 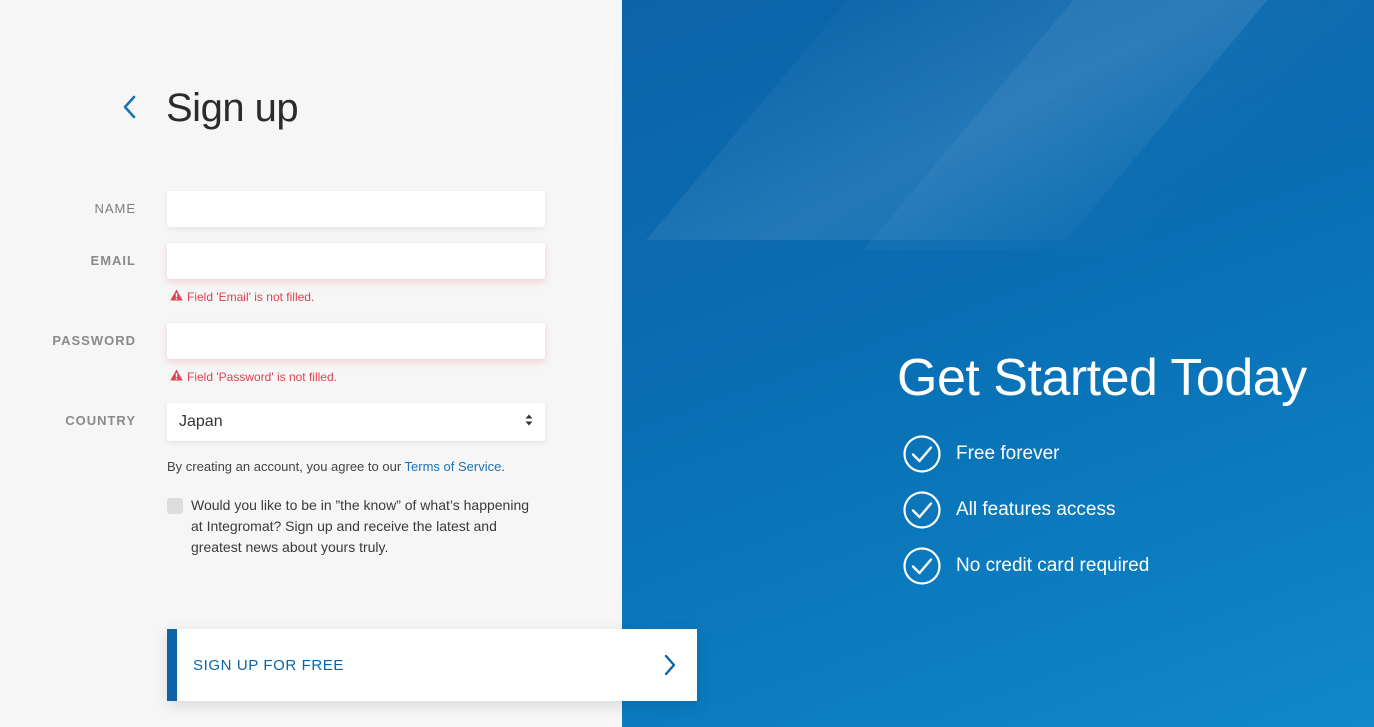 What do you see at coordinates (94, 340) in the screenshot?
I see `password-label: PASSWORD` at bounding box center [94, 340].